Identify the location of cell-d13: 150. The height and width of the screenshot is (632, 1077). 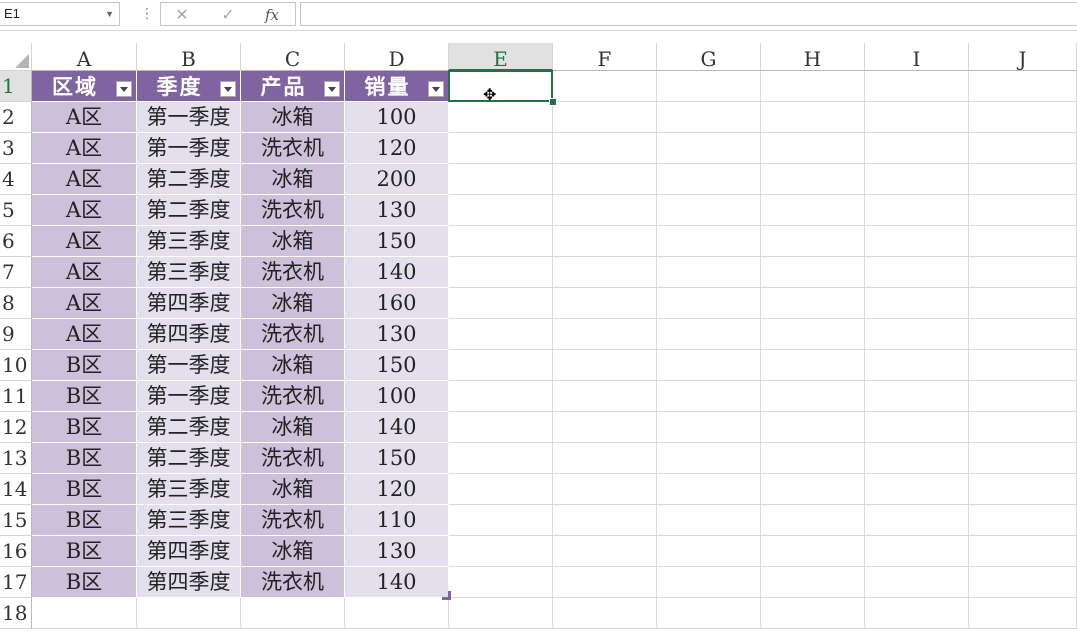
(397, 458).